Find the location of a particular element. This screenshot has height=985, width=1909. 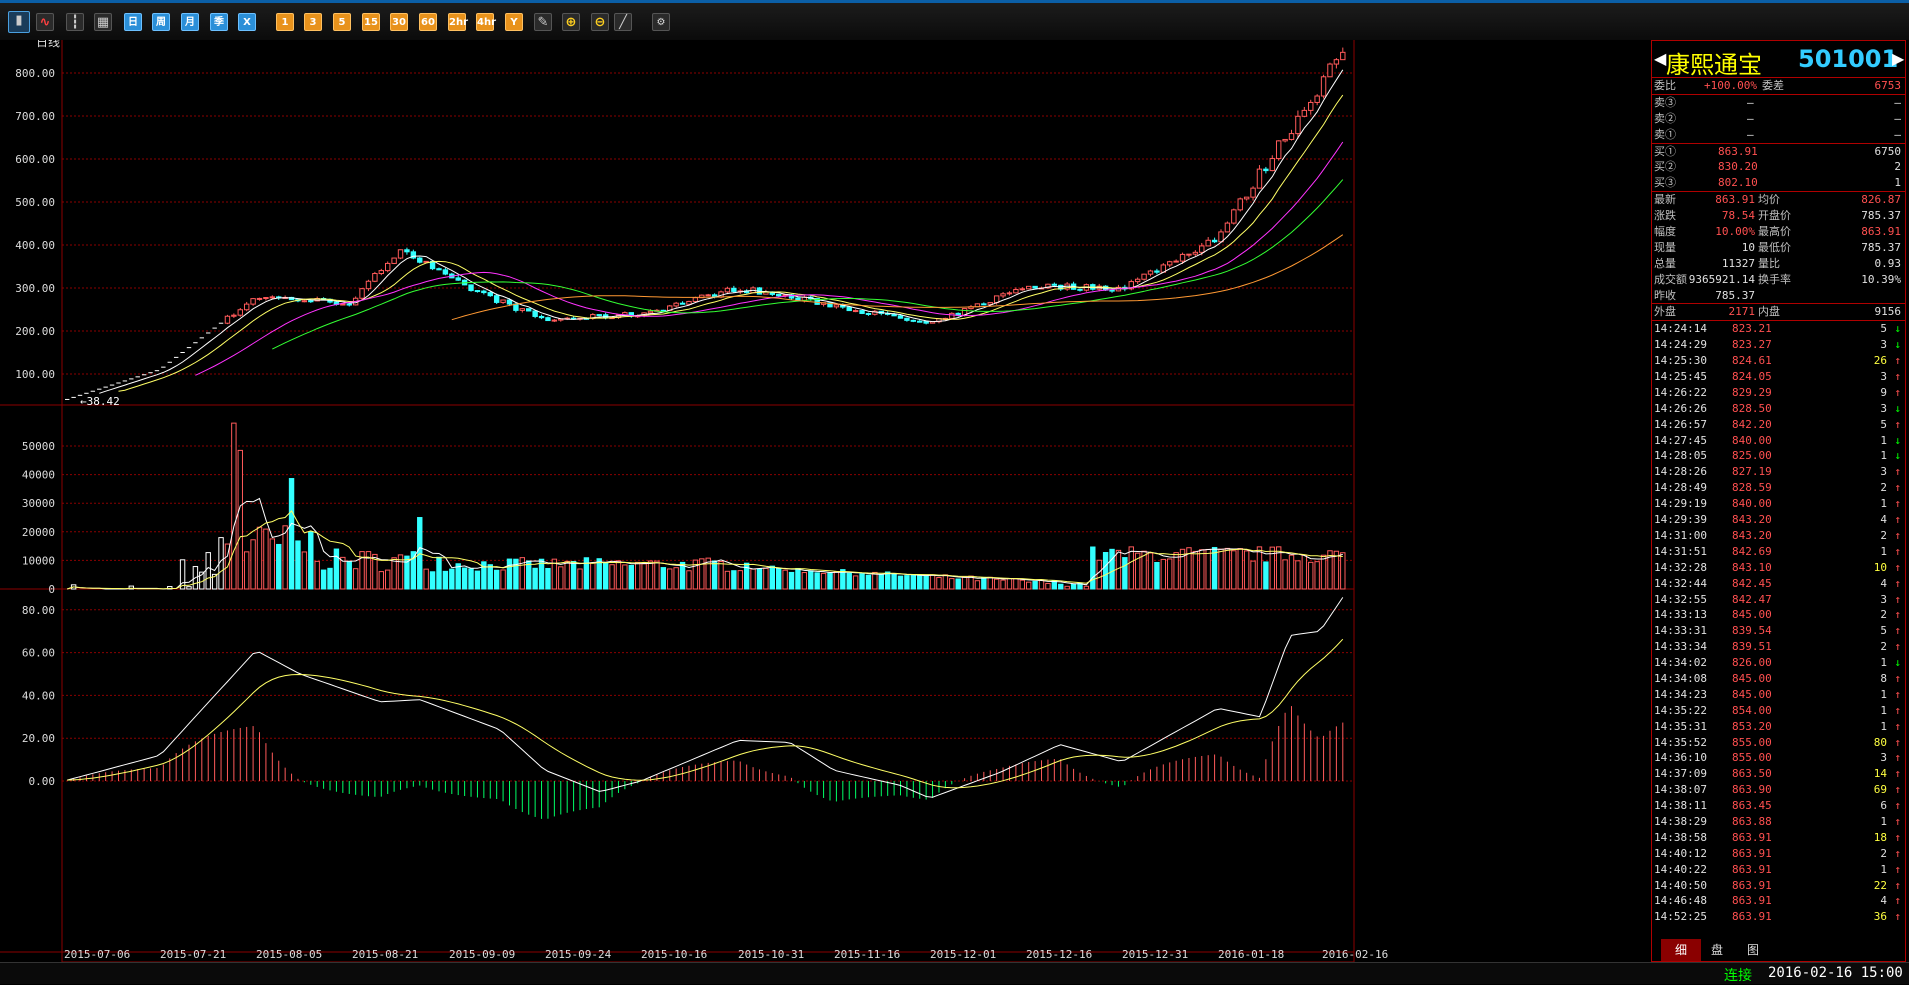

tick-price: 843.20 is located at coordinates (1752, 535).